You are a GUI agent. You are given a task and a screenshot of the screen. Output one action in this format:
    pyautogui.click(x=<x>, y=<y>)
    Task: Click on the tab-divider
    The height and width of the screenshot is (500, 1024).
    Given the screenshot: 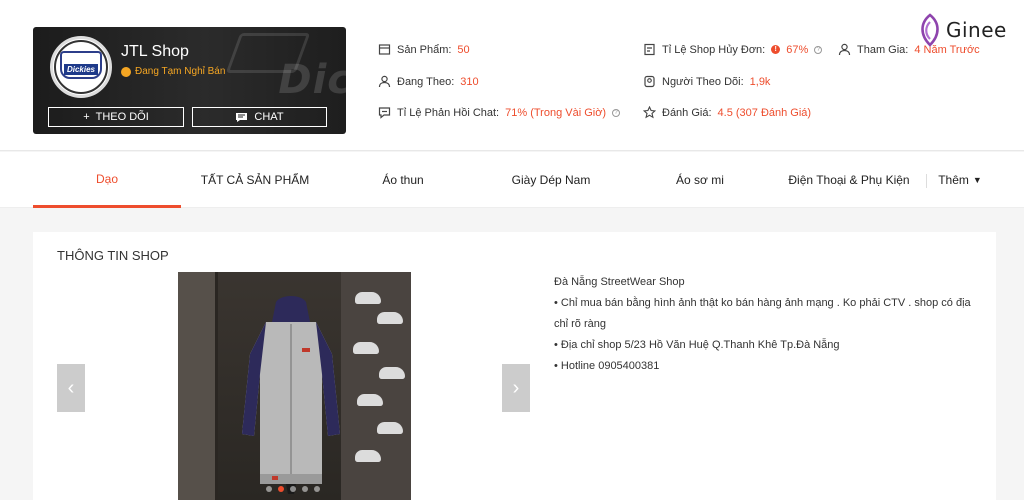 What is the action you would take?
    pyautogui.click(x=926, y=181)
    